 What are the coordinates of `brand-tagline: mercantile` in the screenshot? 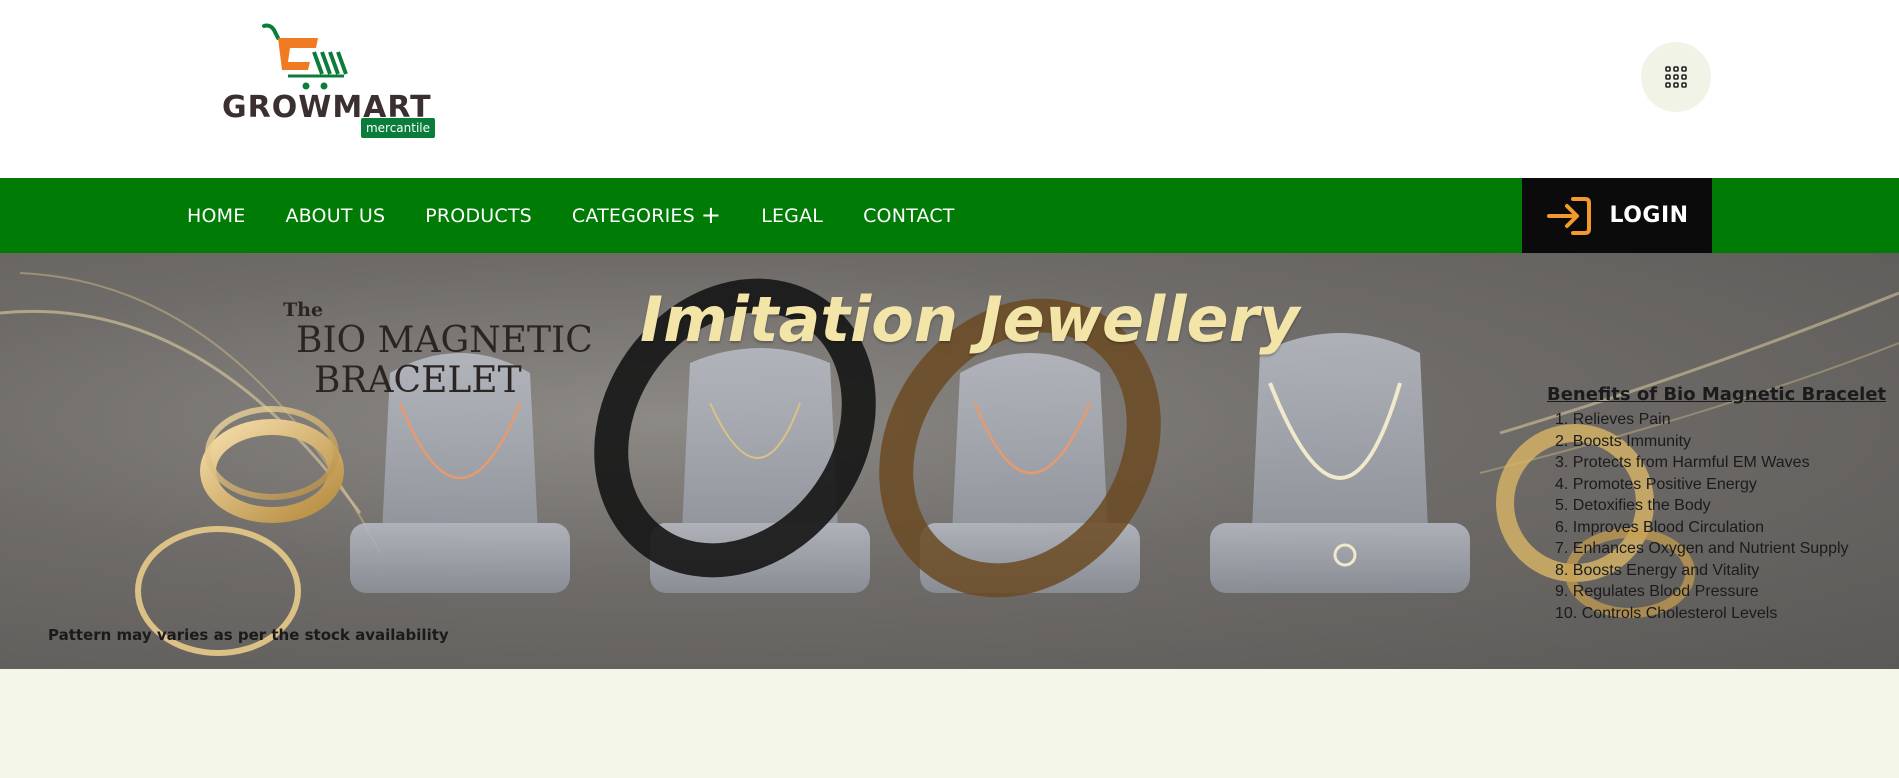 It's located at (398, 128).